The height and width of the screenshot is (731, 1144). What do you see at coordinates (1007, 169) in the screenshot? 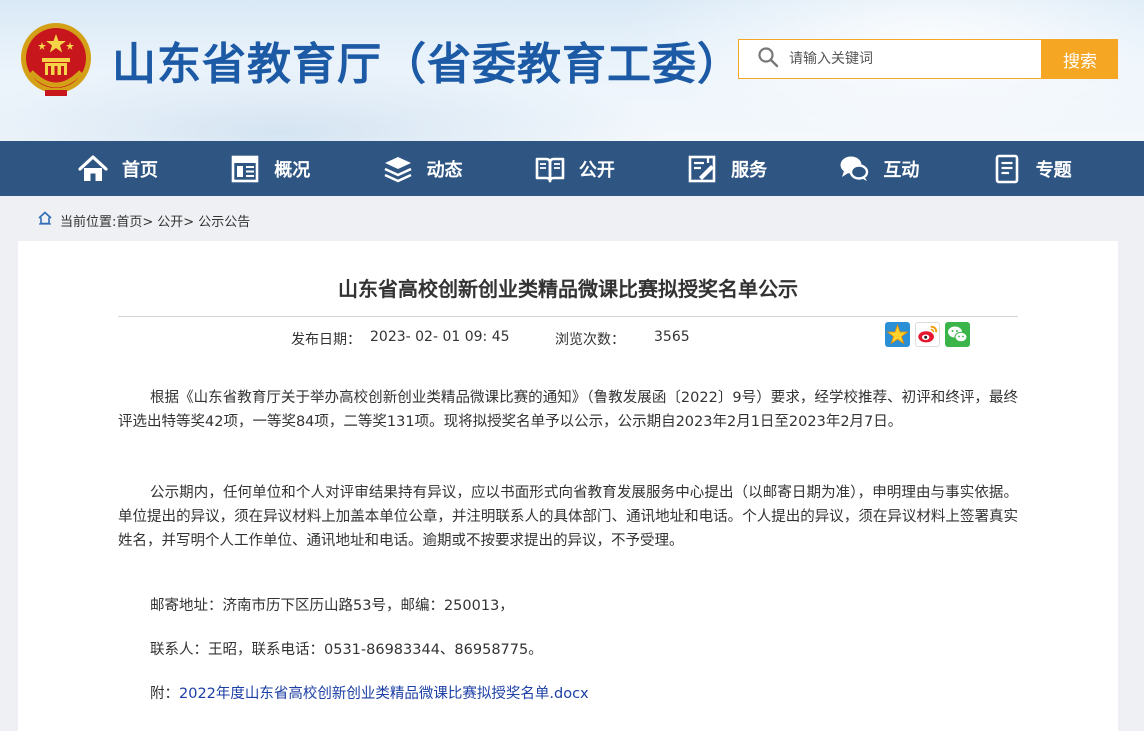
I see `document-icon` at bounding box center [1007, 169].